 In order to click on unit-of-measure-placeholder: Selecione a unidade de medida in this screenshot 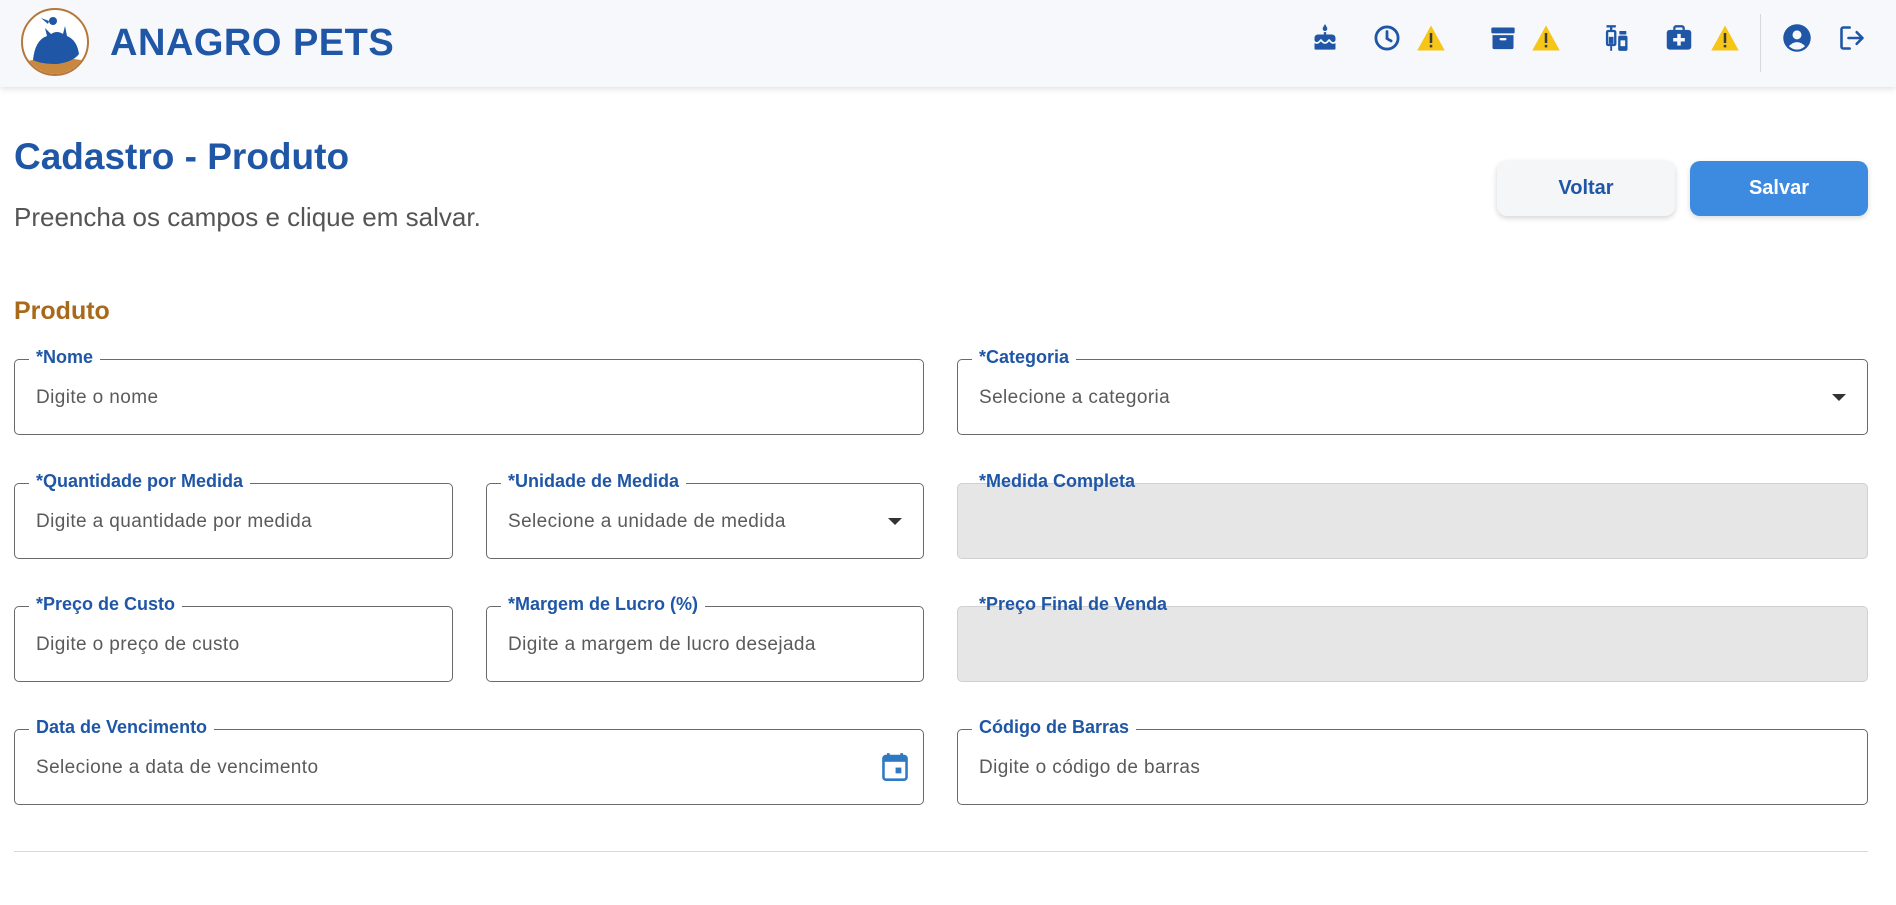, I will do `click(647, 521)`.